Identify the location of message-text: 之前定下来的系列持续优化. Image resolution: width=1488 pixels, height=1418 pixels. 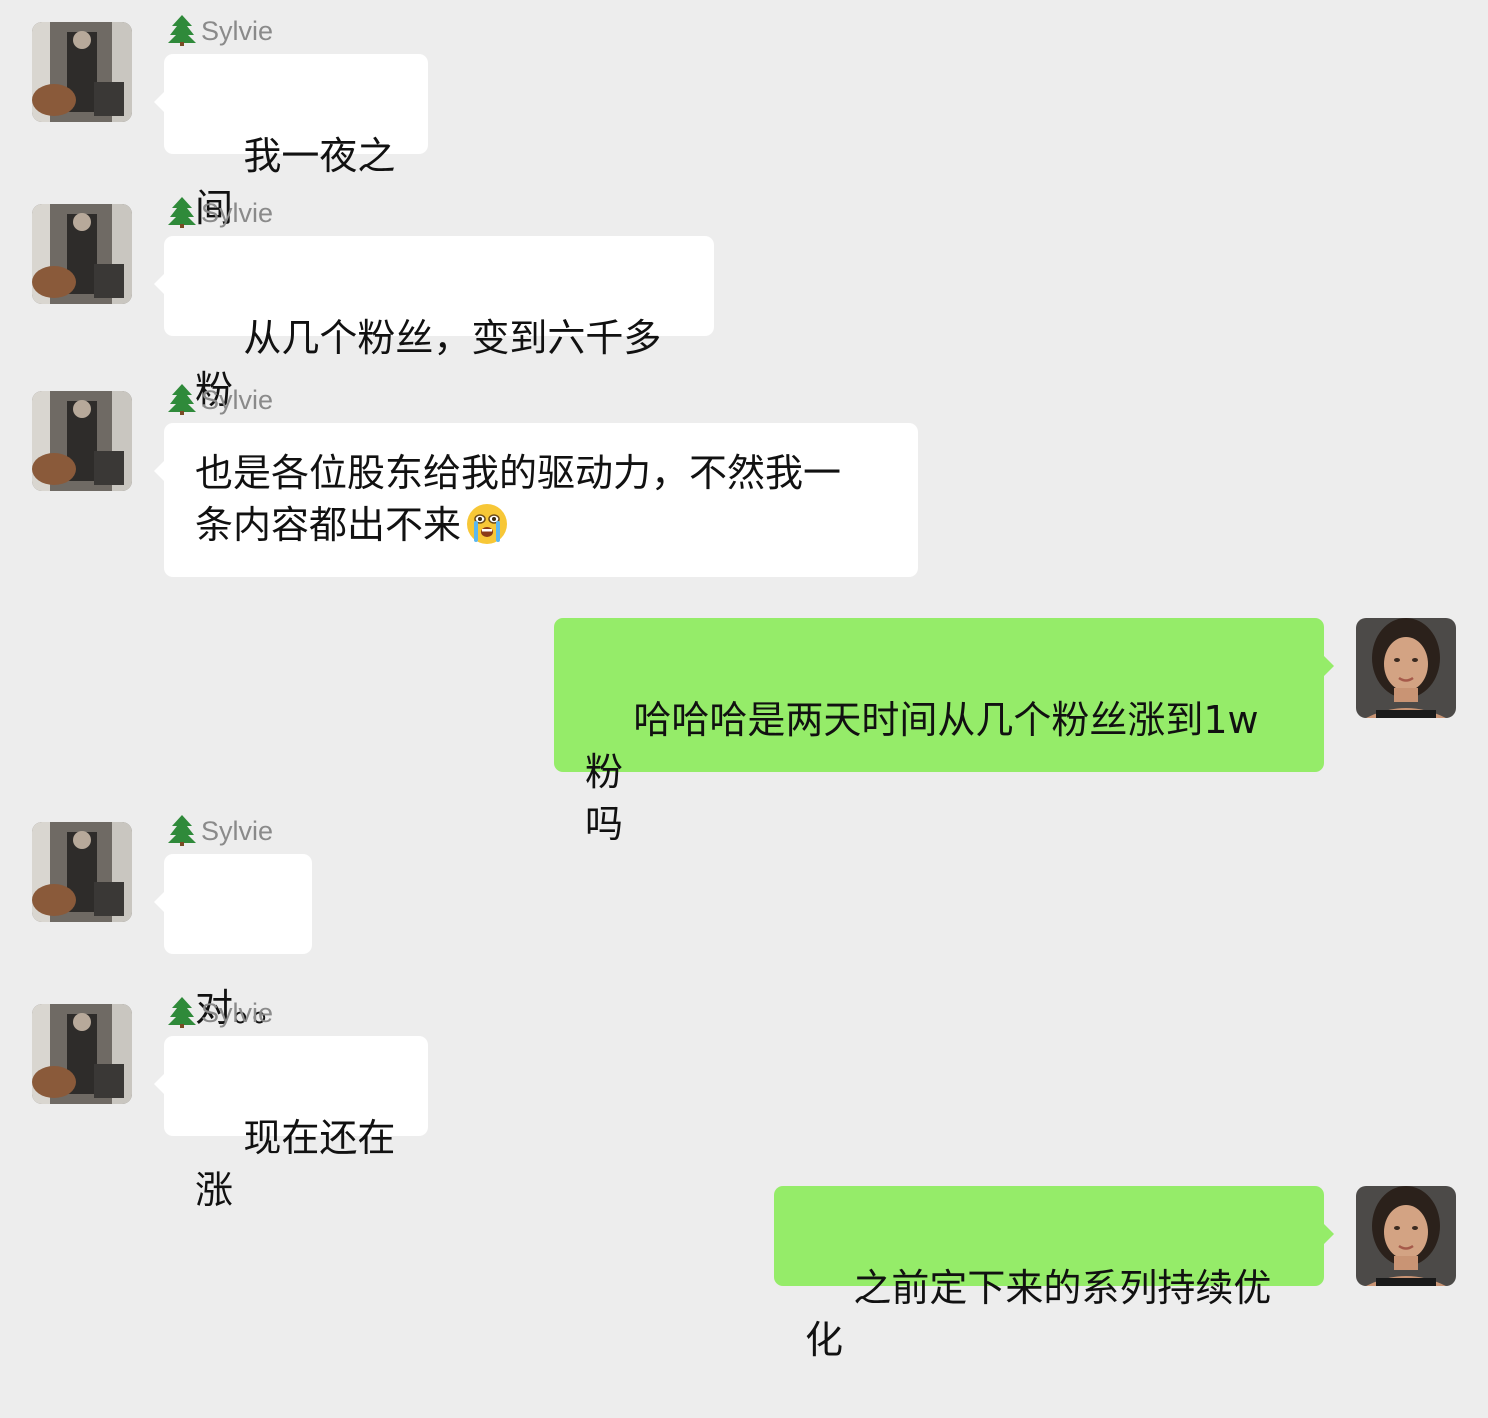
(1038, 1314).